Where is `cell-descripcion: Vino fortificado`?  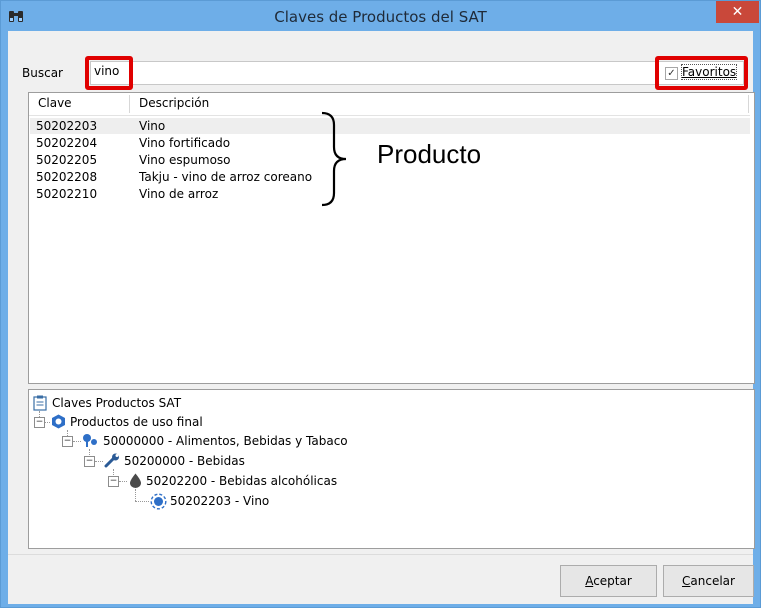
cell-descripcion: Vino fortificado is located at coordinates (185, 143).